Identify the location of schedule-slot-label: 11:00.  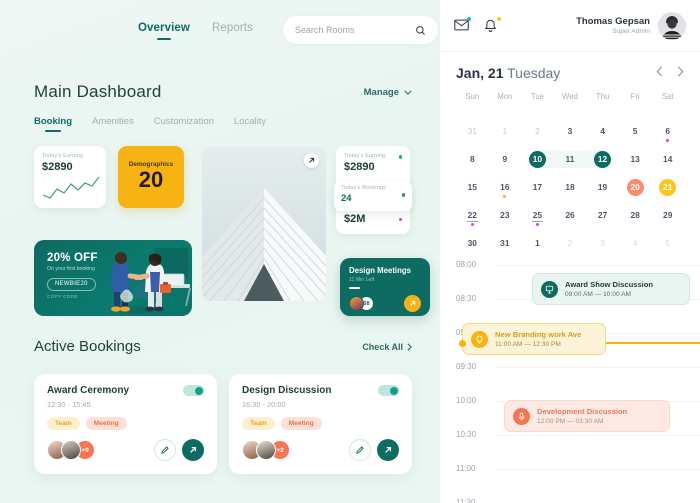
(466, 468).